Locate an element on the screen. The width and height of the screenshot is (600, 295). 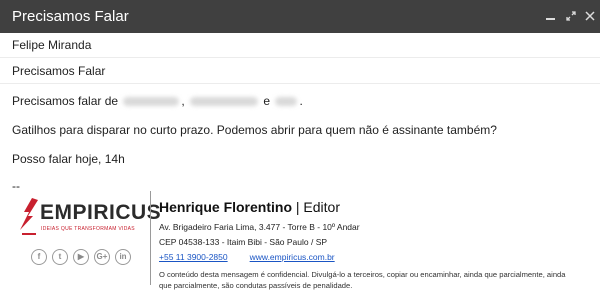
line1-and: e is located at coordinates (267, 101).